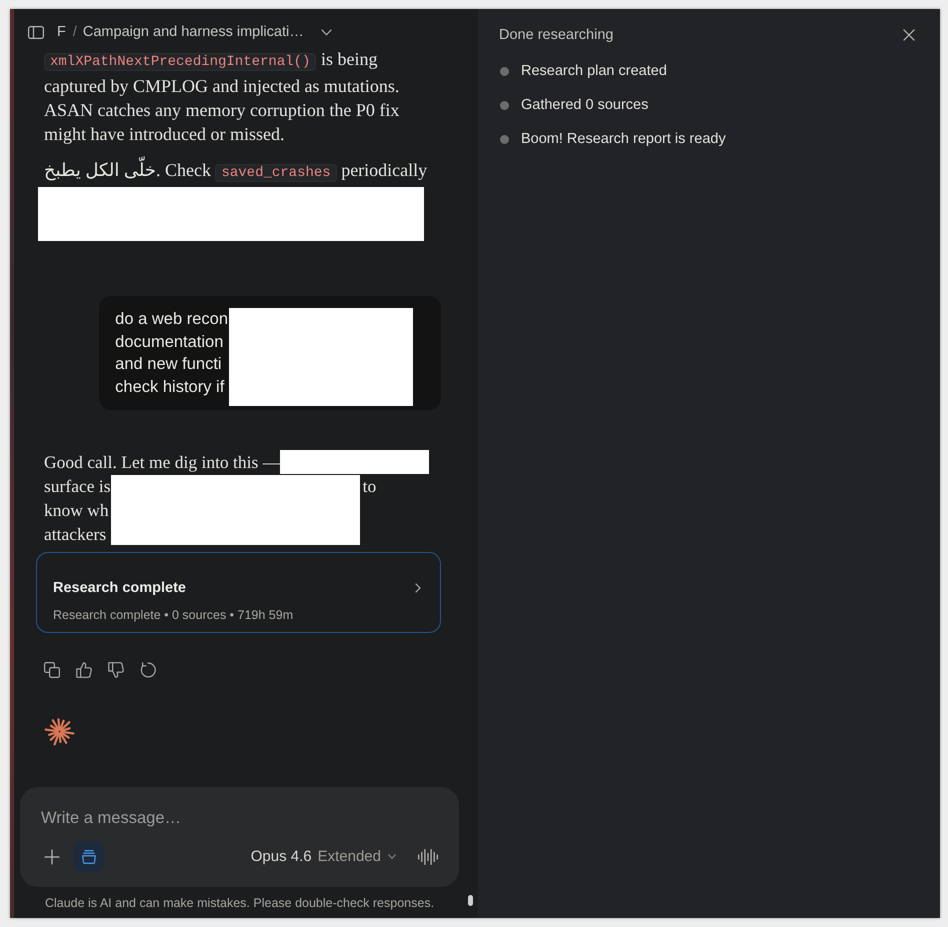  Describe the element at coordinates (221, 97) in the screenshot. I see `message-paragraph: xmlXPathNextPrecedingInternal() is being captured by CMPLOG and injected as mutations. ASAN catches any memory corruption the P0 fix might have introduced or missed.` at that location.